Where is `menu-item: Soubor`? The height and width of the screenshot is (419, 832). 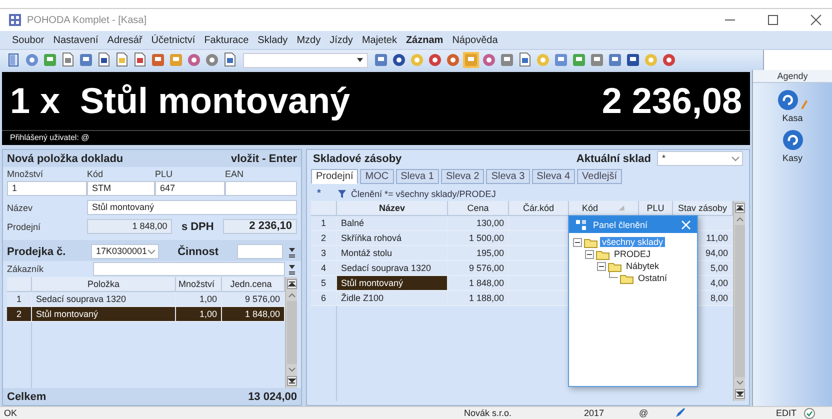
menu-item: Soubor is located at coordinates (28, 40).